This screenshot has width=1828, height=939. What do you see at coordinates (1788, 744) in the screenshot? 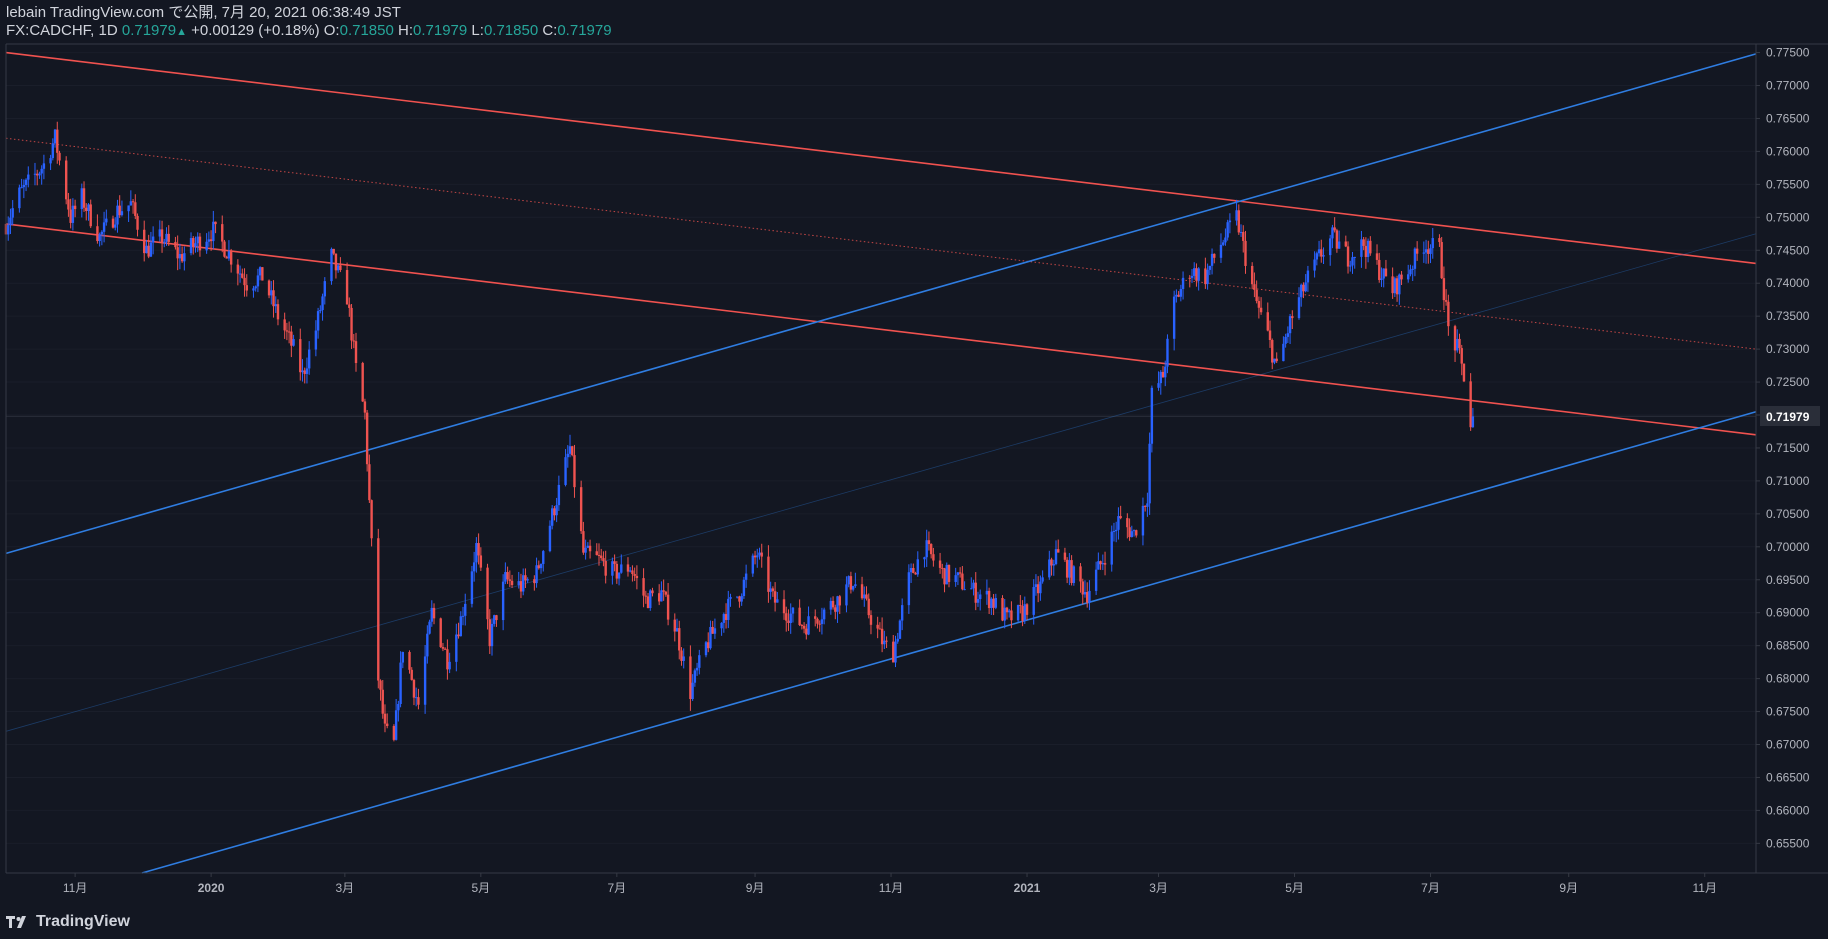
I see `price-tick-label: 0.67000` at bounding box center [1788, 744].